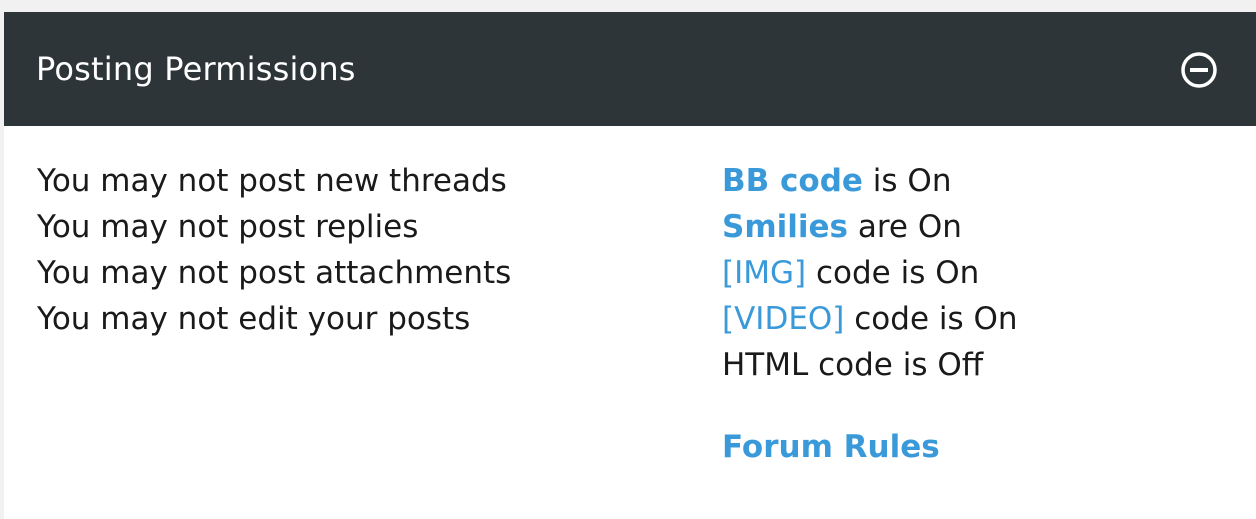 Image resolution: width=1256 pixels, height=519 pixels. Describe the element at coordinates (254, 319) in the screenshot. I see `permission-item: You may not edit your posts` at that location.